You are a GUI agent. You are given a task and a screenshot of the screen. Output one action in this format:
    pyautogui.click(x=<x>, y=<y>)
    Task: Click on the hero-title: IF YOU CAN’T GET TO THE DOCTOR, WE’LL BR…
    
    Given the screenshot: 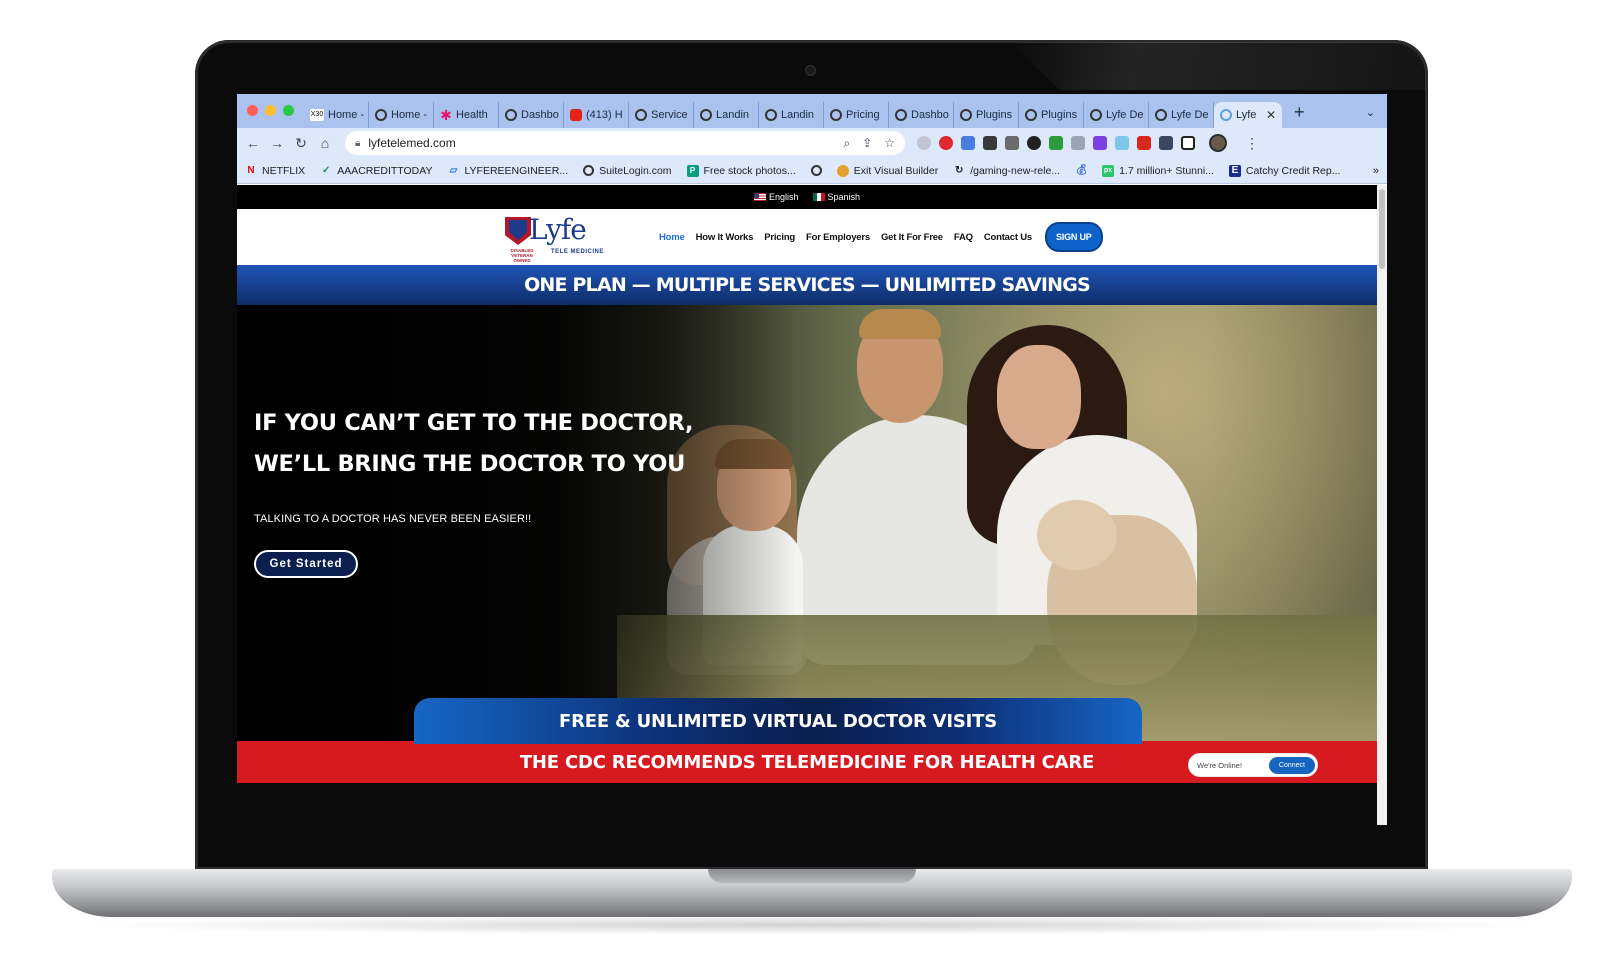 What is the action you would take?
    pyautogui.click(x=534, y=444)
    